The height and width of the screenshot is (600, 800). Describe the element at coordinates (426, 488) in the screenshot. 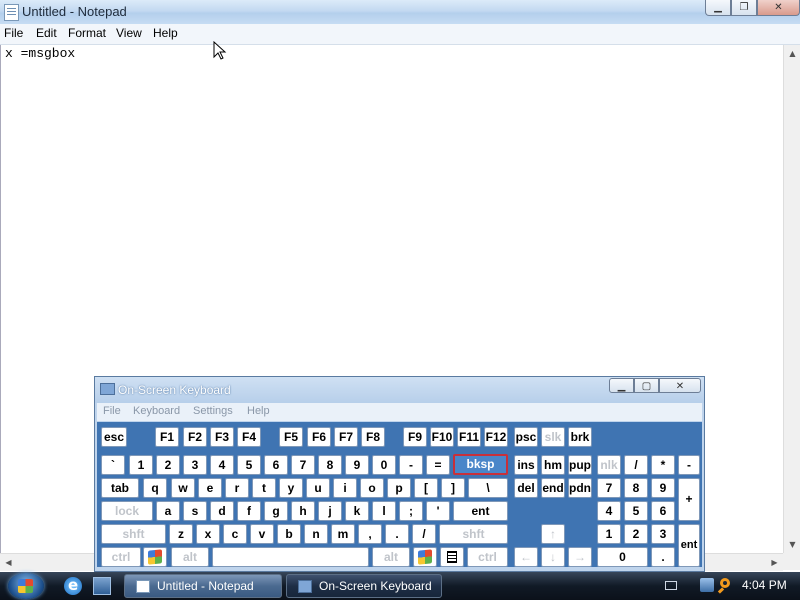

I see `key-open-bracket: [` at that location.